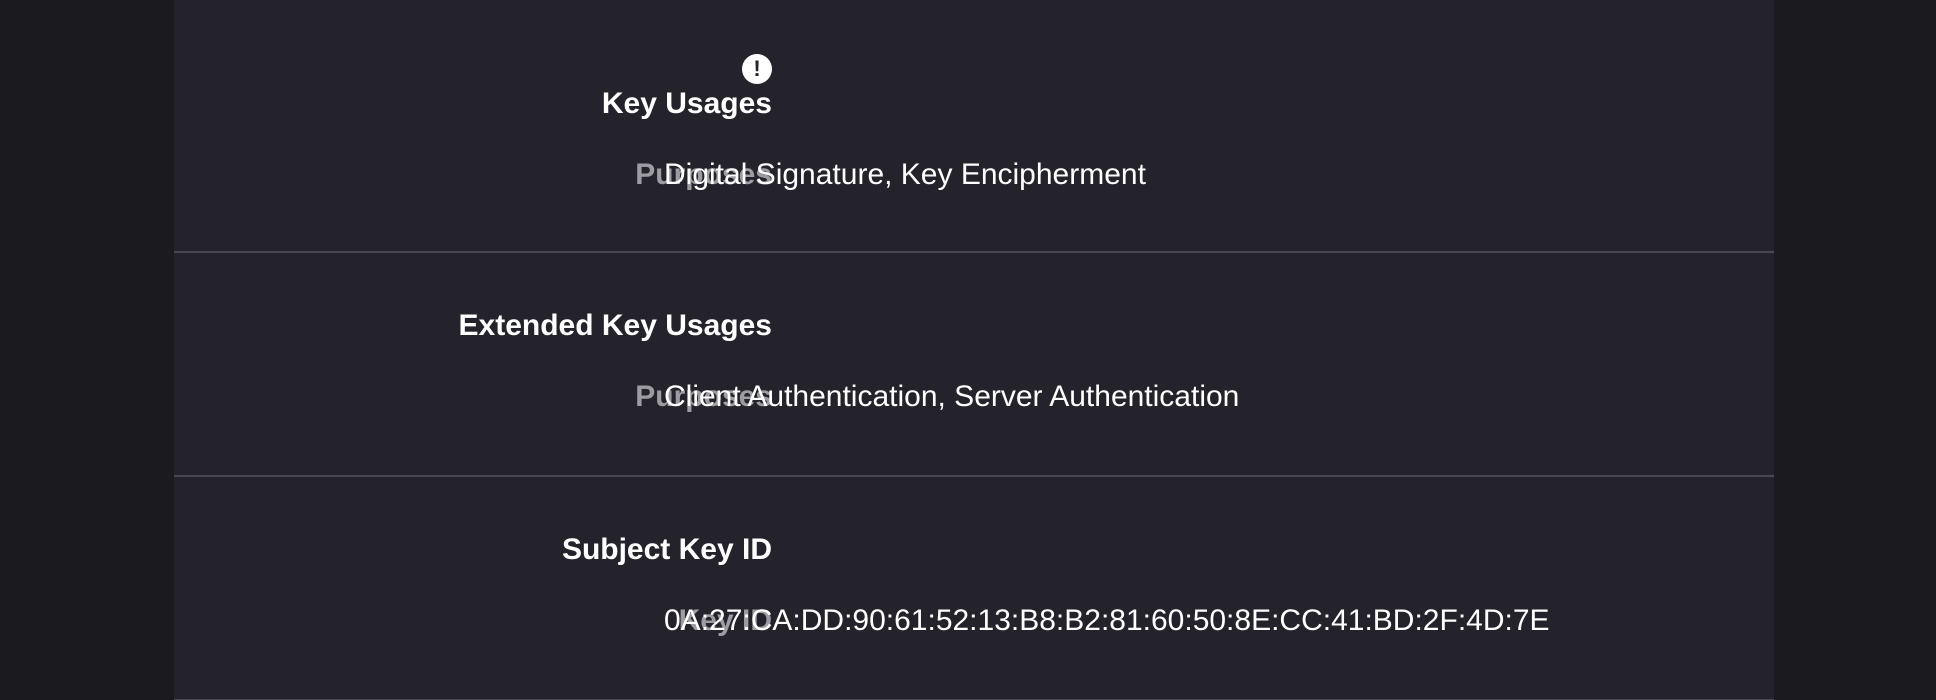 The image size is (1936, 700). What do you see at coordinates (615, 325) in the screenshot?
I see `section-heading: Extended Key Usages` at bounding box center [615, 325].